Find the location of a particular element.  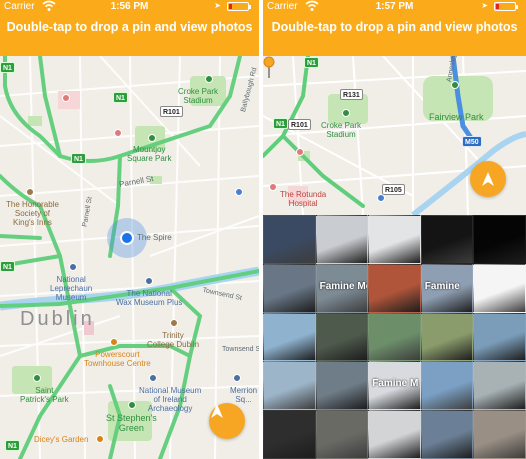

photo-thumbnail: Famine Me is located at coordinates (342, 288).